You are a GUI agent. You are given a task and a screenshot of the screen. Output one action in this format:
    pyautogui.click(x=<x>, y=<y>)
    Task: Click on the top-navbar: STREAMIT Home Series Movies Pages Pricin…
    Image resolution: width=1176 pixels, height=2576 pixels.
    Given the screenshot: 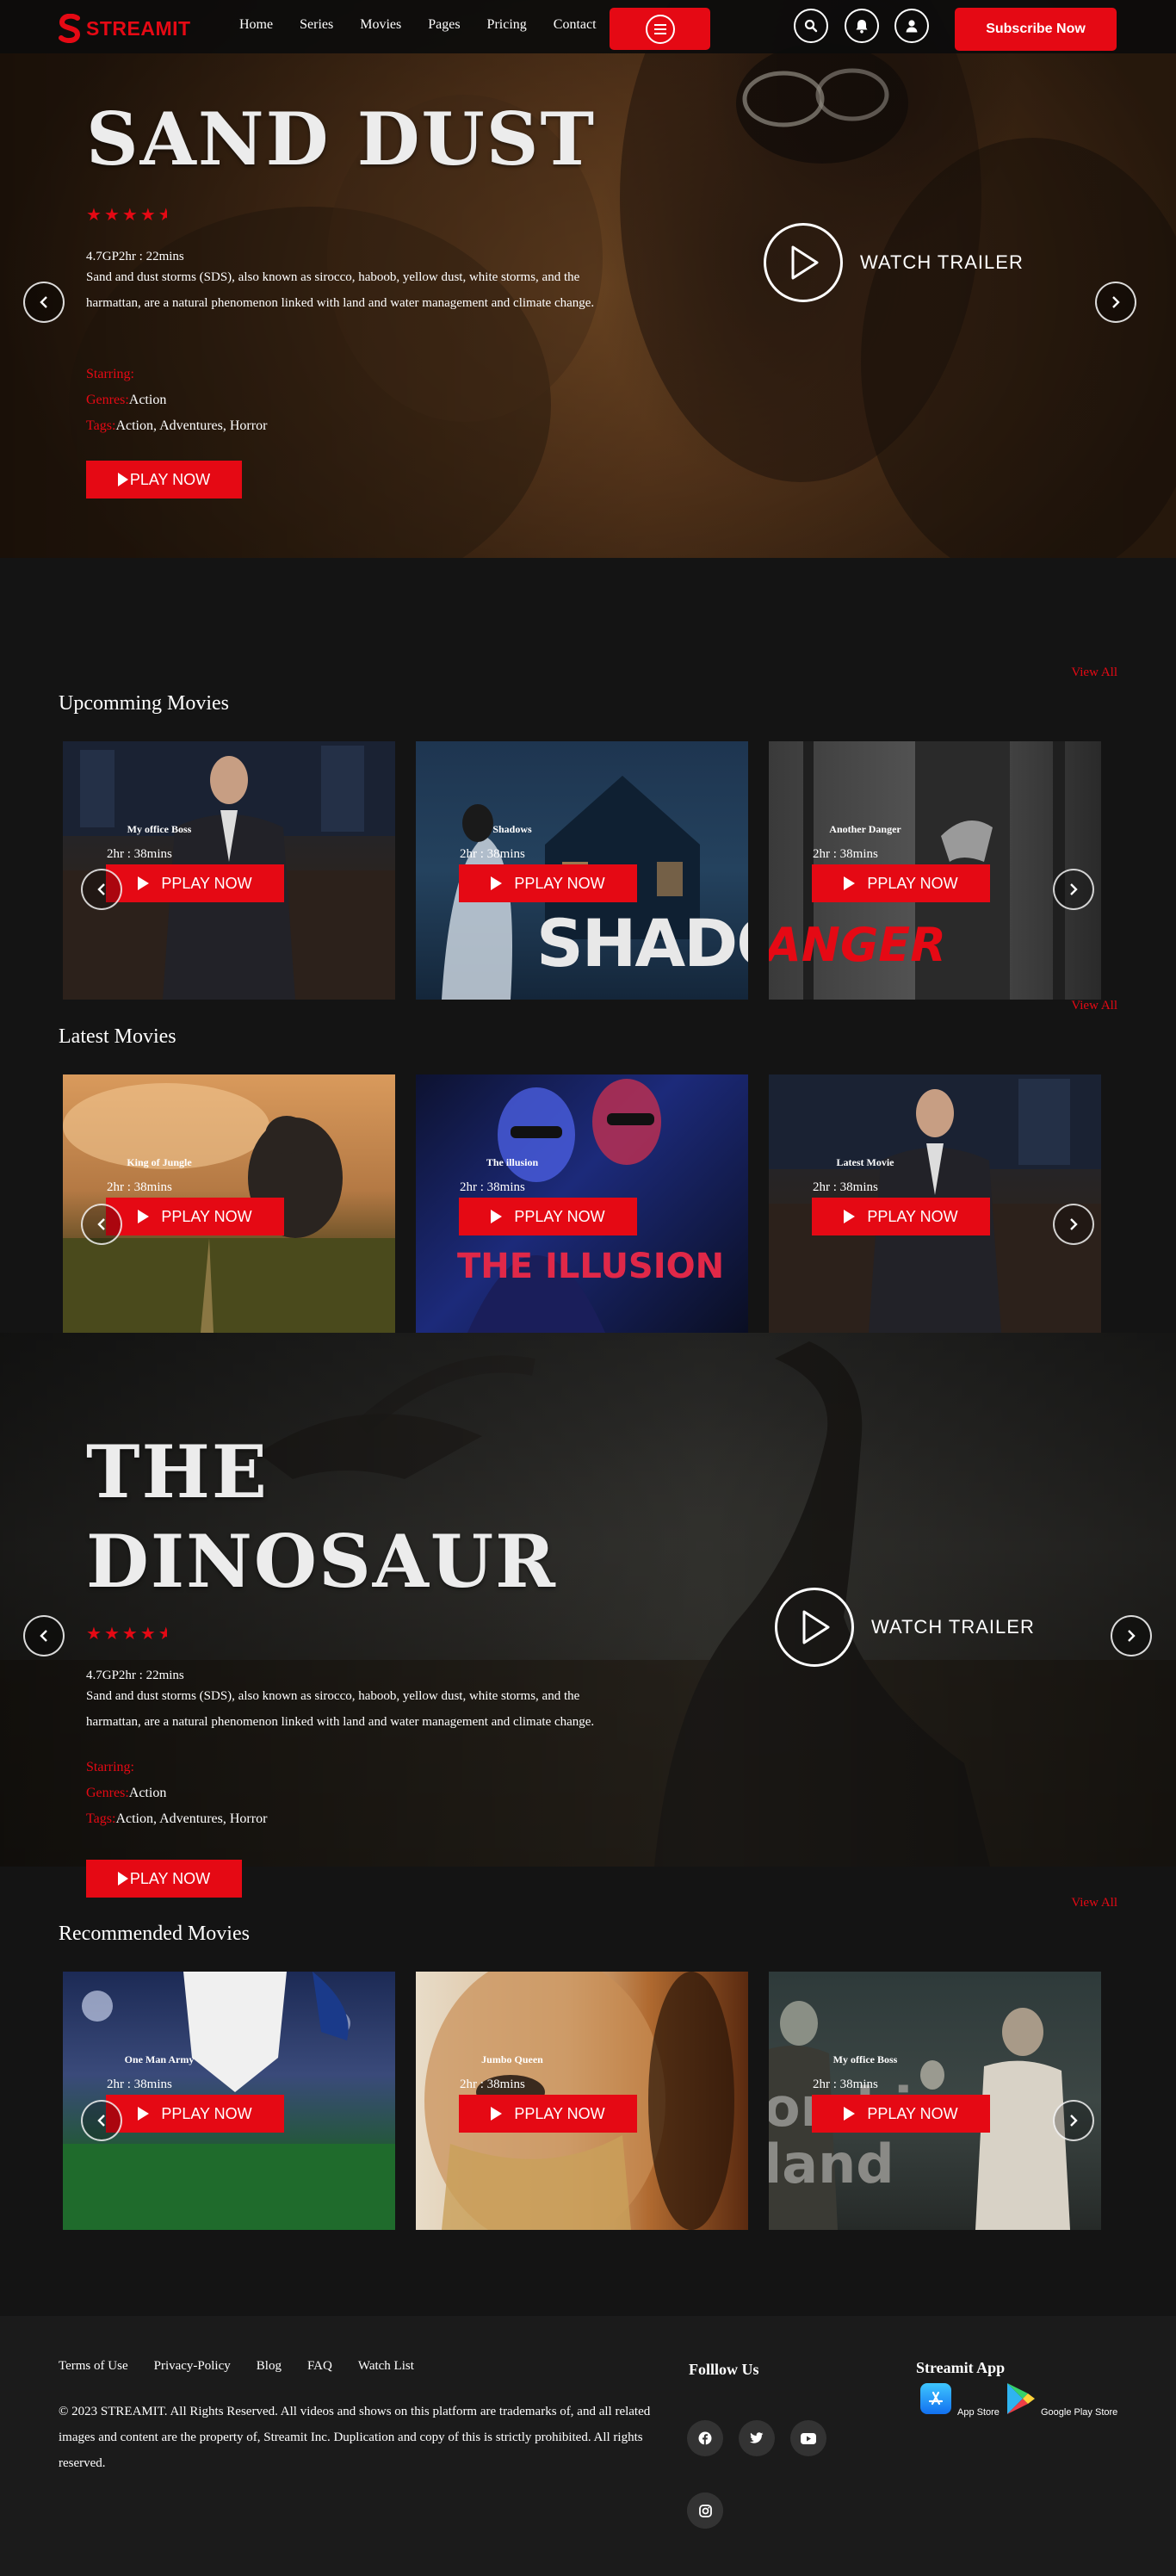 What is the action you would take?
    pyautogui.click(x=588, y=26)
    